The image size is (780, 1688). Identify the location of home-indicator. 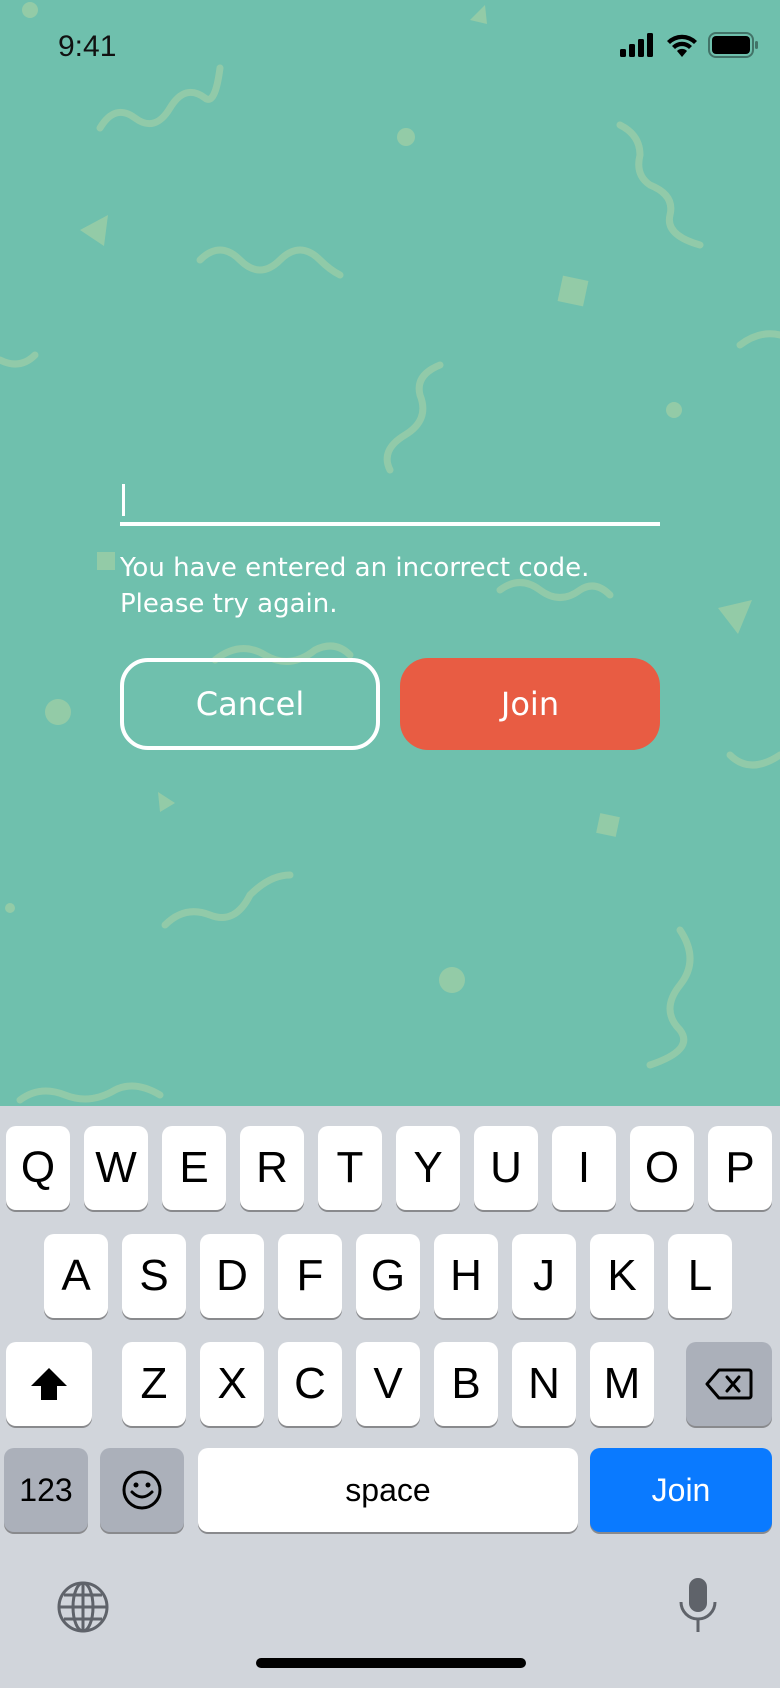
(391, 1663).